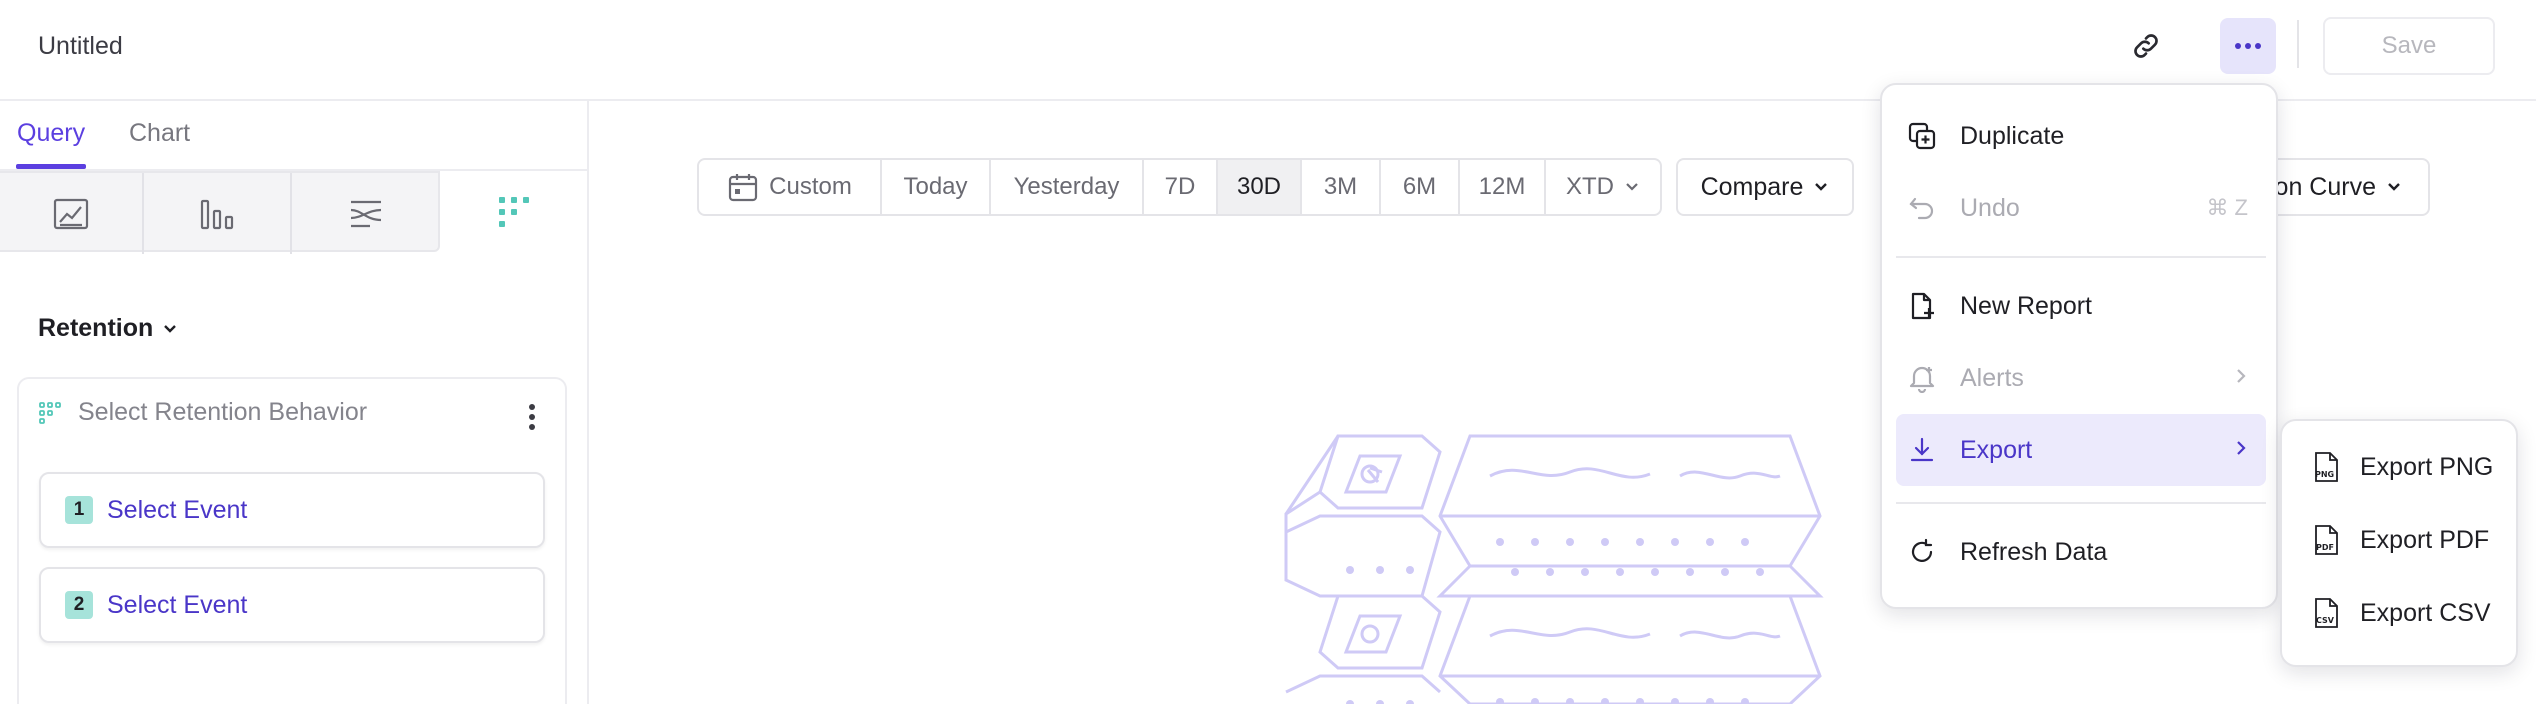  What do you see at coordinates (292, 605) in the screenshot?
I see `event-selector-2: 2 Select Event` at bounding box center [292, 605].